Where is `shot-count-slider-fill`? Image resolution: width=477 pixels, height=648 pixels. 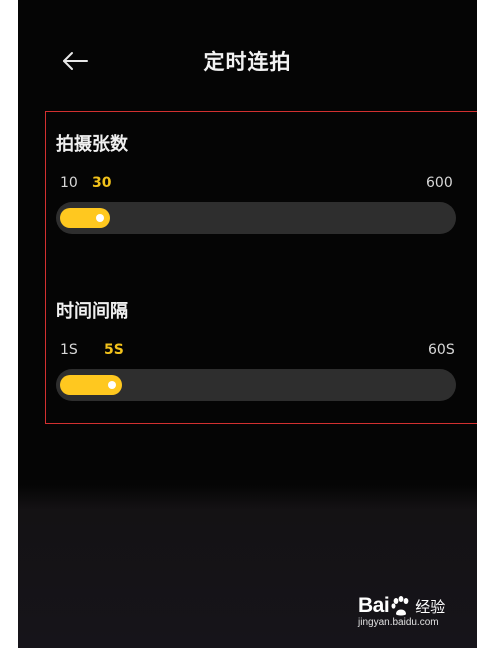
shot-count-slider-fill is located at coordinates (85, 218).